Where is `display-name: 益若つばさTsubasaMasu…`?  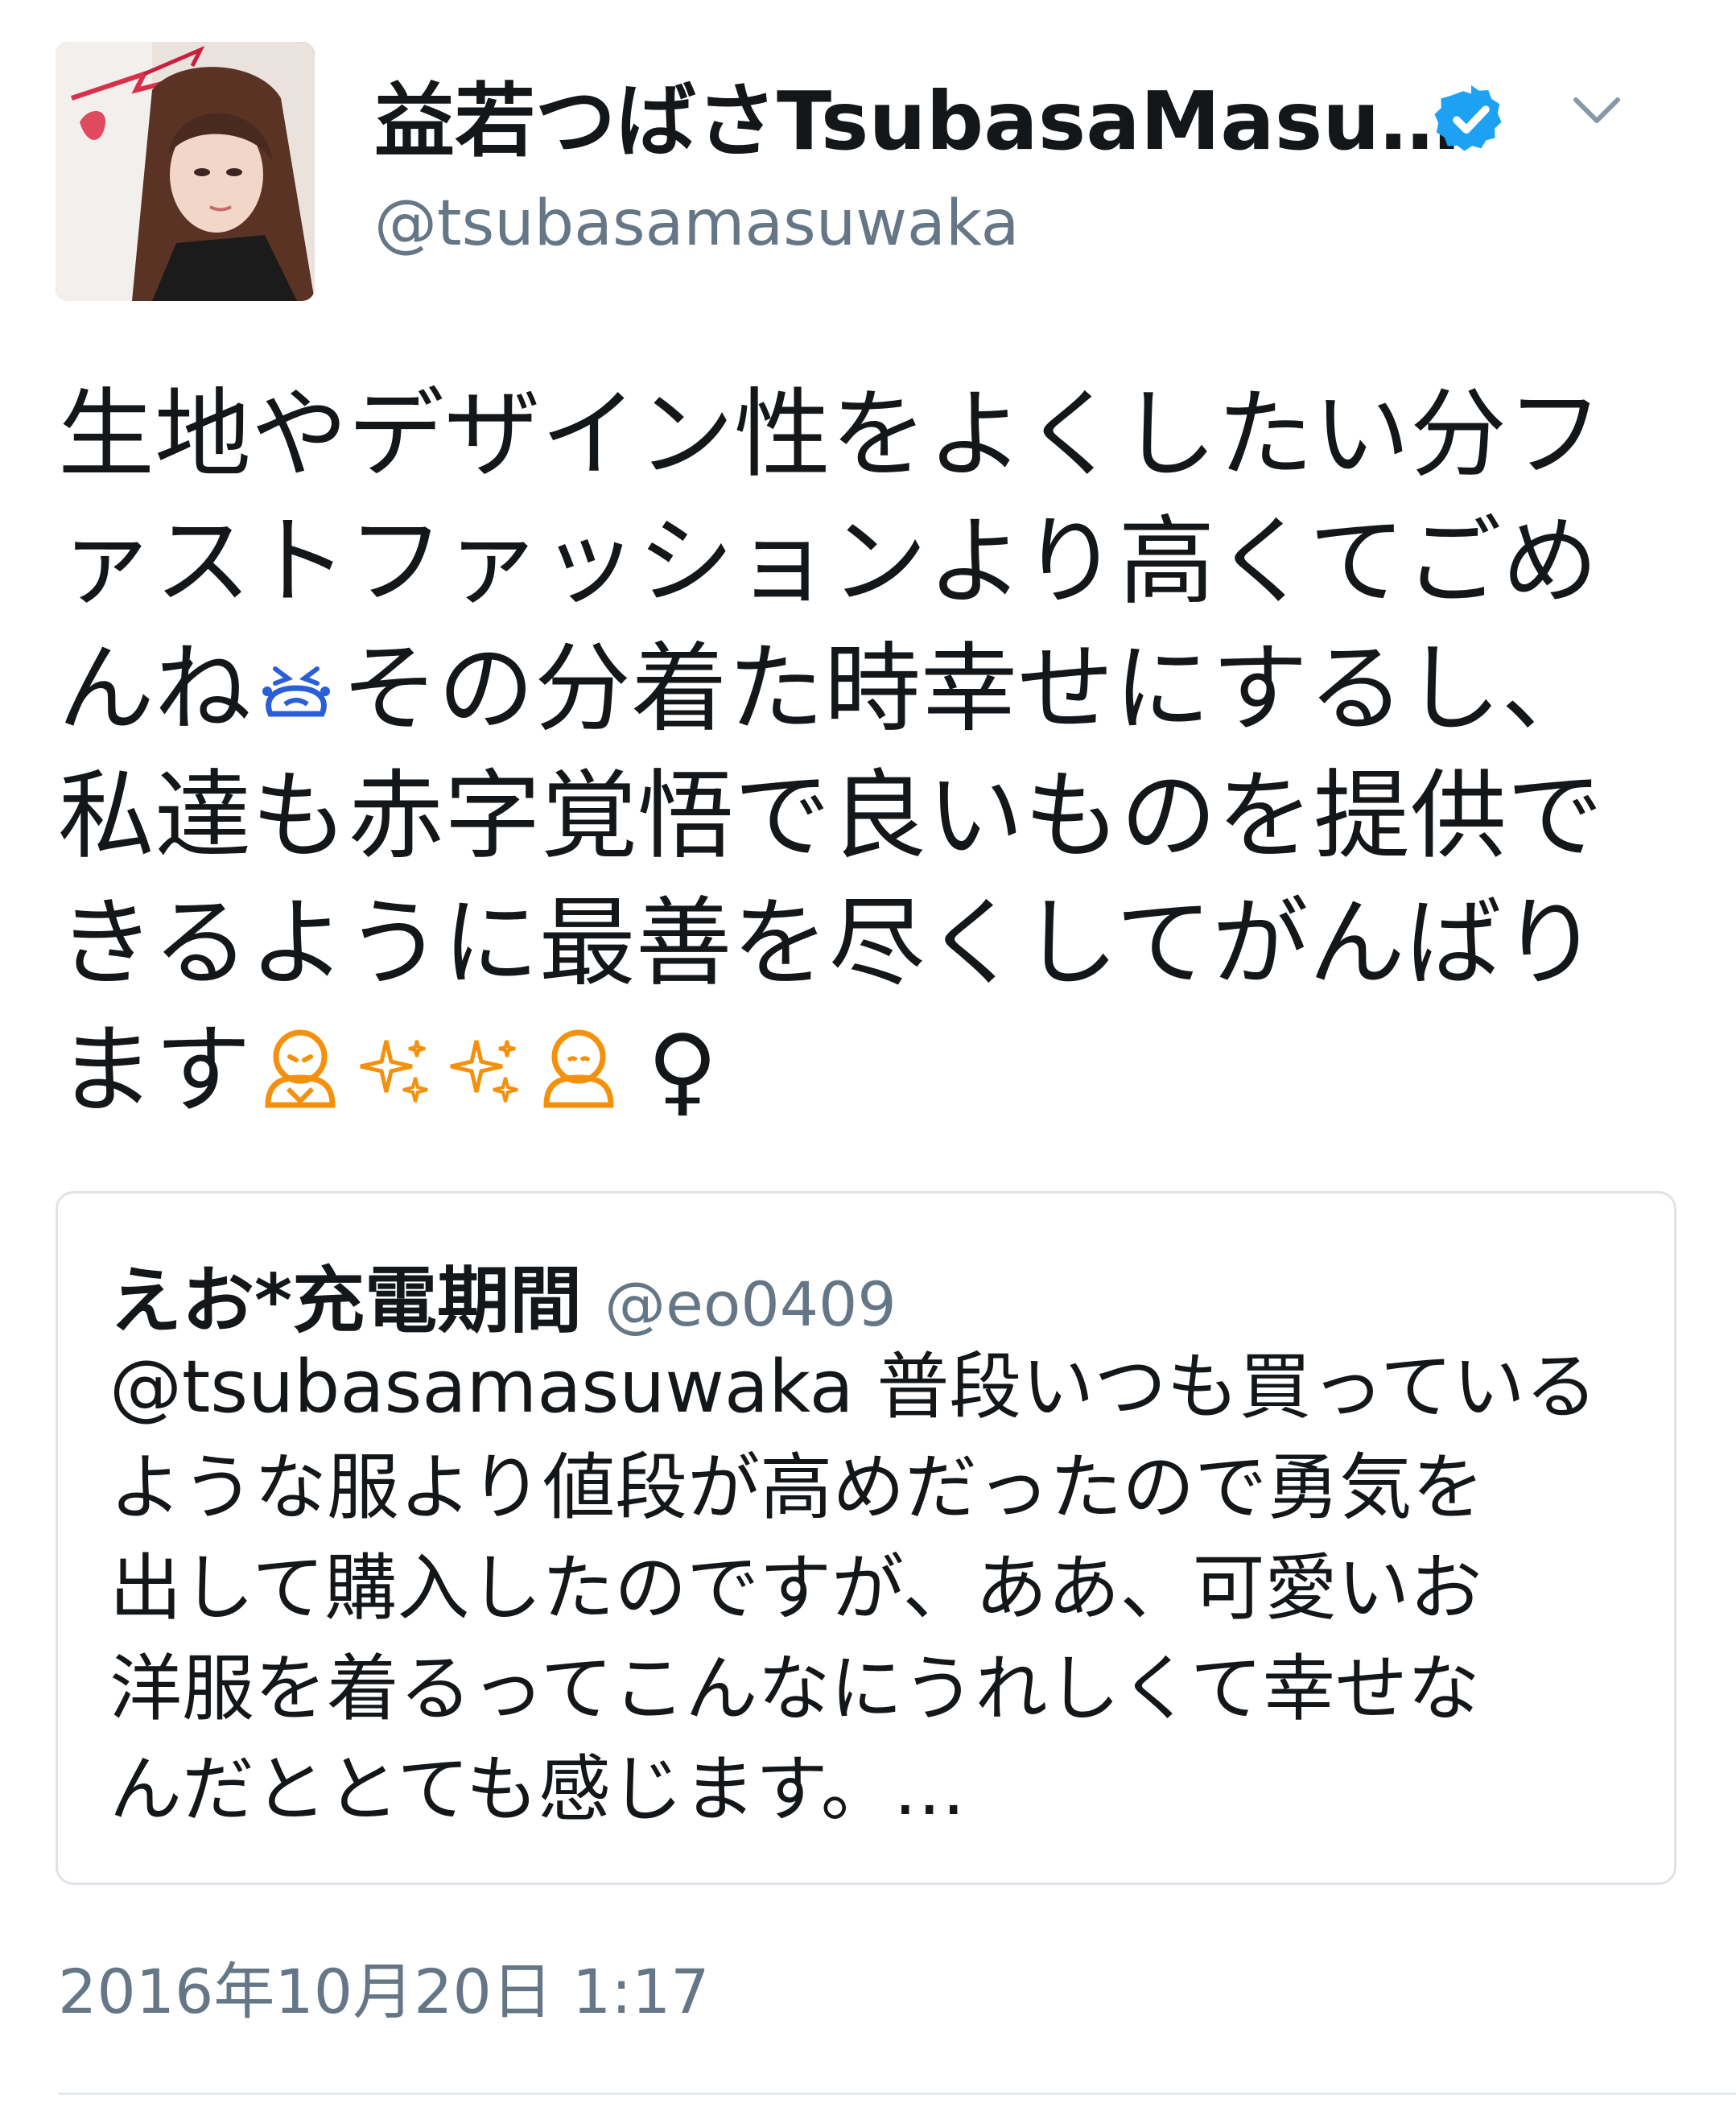
display-name: 益若つばさTsubasaMasu… is located at coordinates (917, 121).